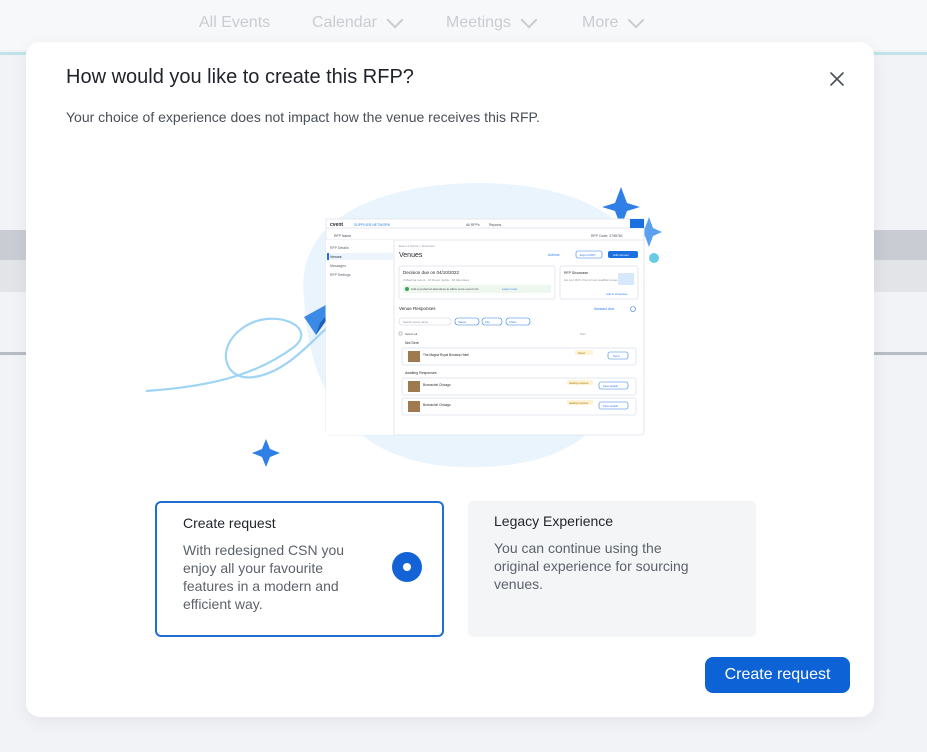 Image resolution: width=927 pixels, height=752 pixels. What do you see at coordinates (446, 355) in the screenshot?
I see `mock-venue-name: The Magna Royal Bonavia Hotel` at bounding box center [446, 355].